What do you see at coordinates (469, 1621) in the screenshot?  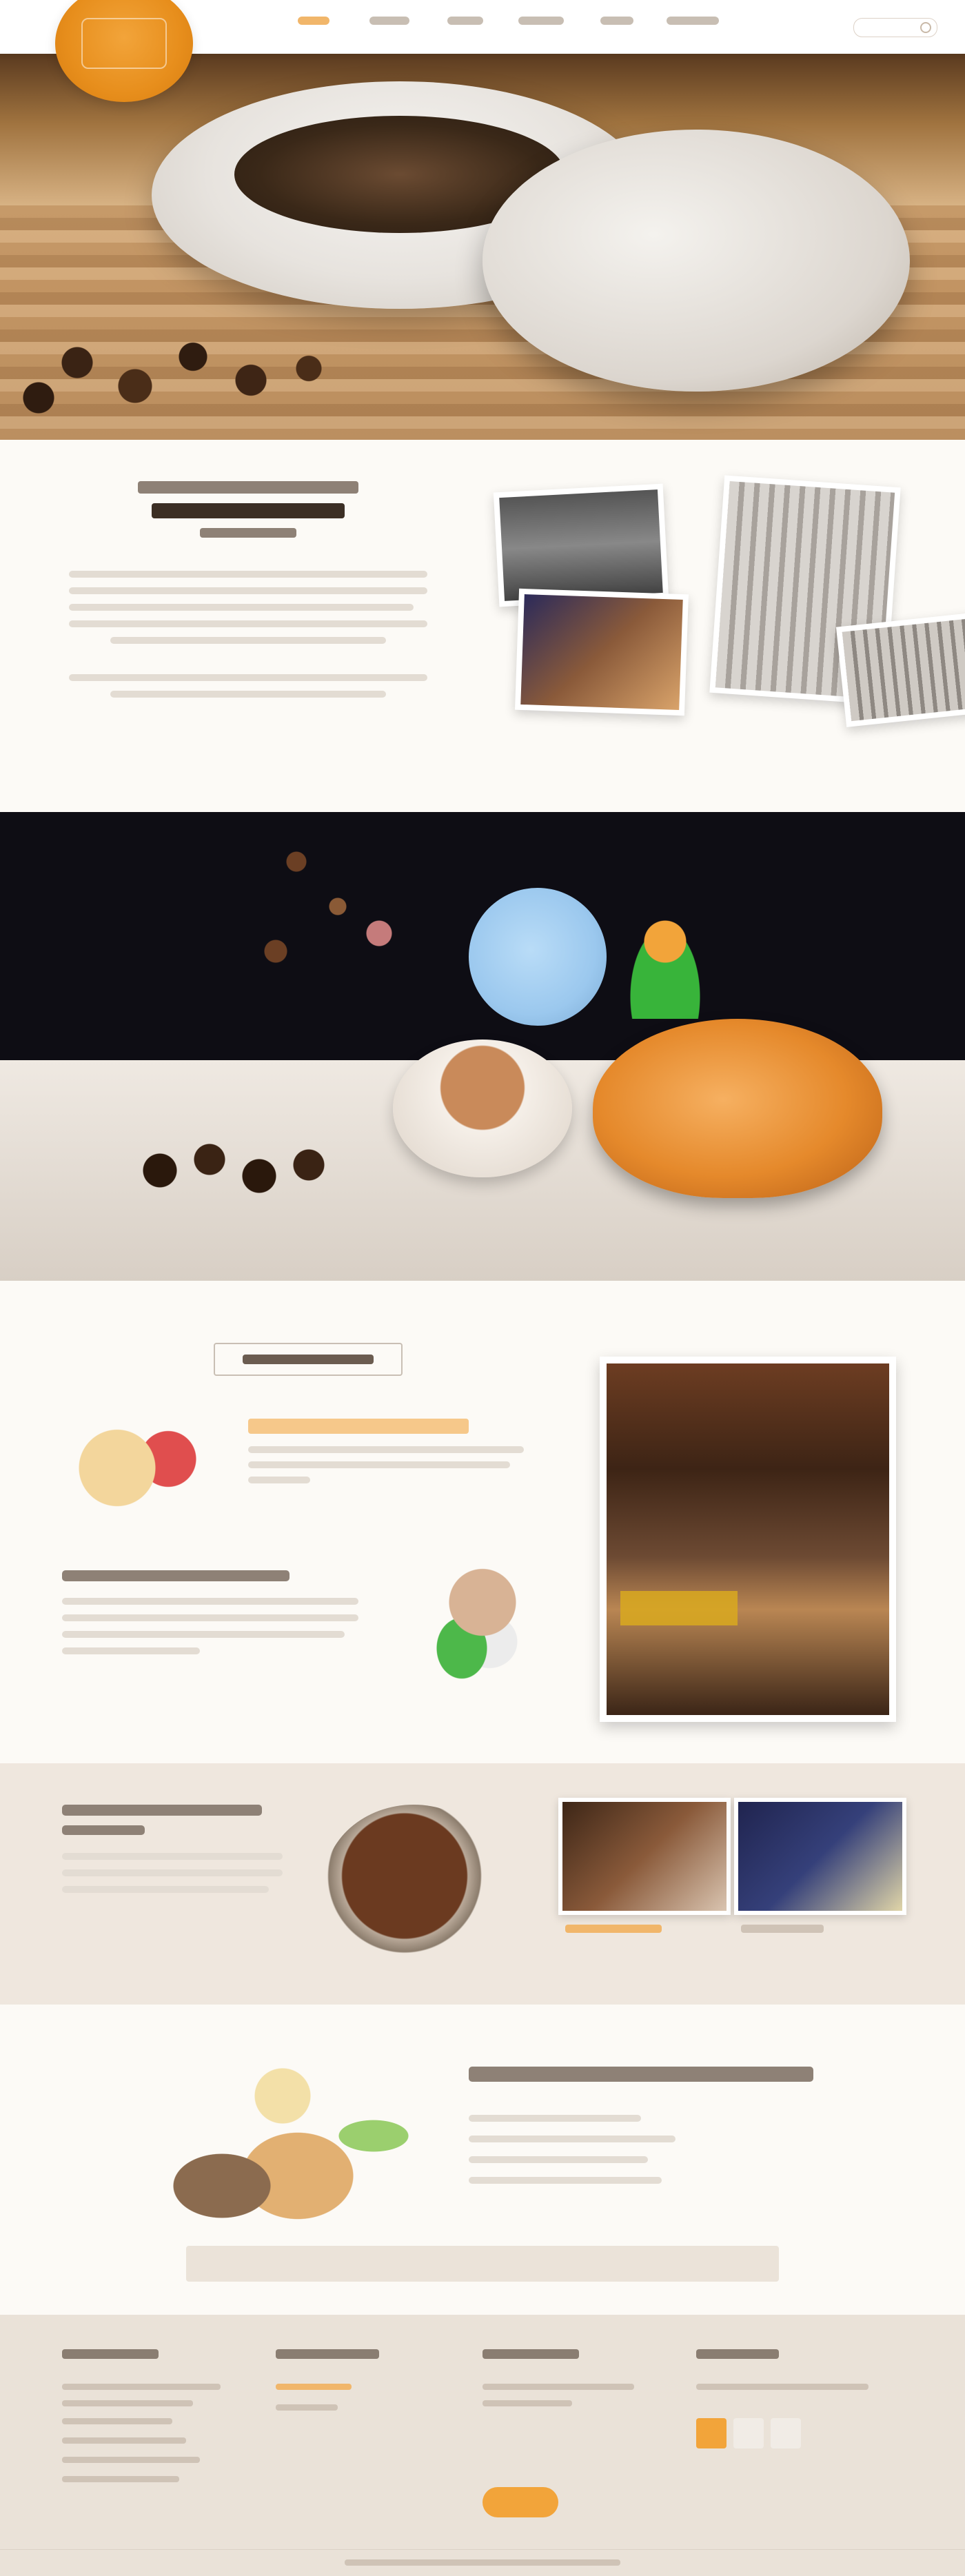 I see `cup-and-macarons` at bounding box center [469, 1621].